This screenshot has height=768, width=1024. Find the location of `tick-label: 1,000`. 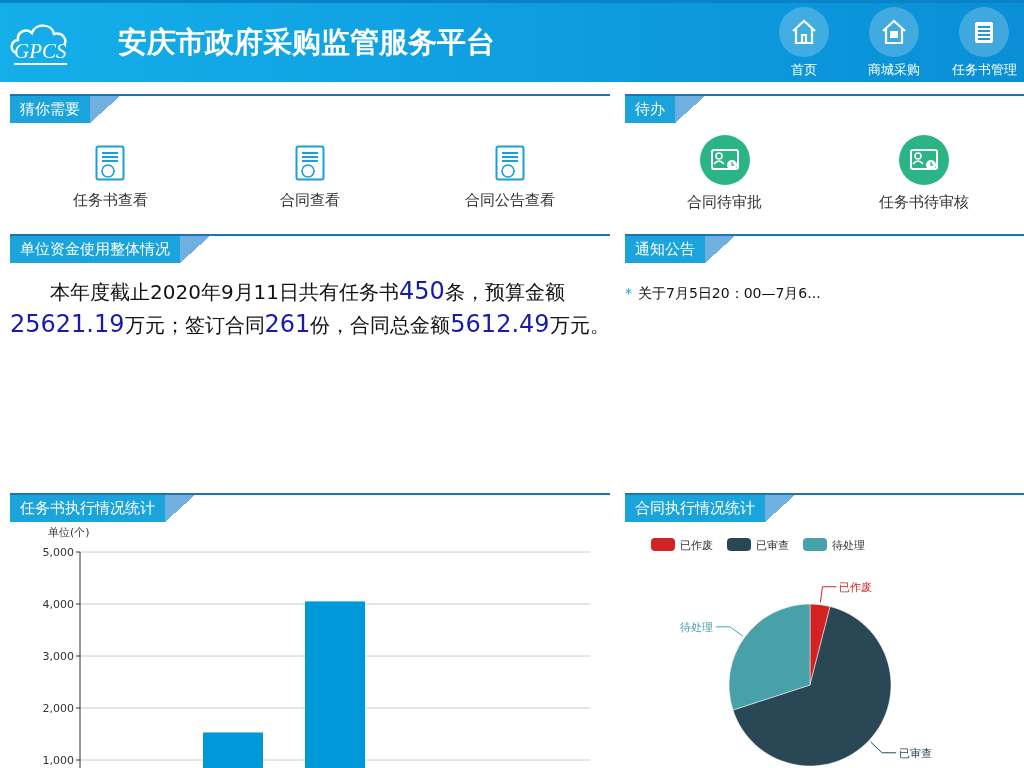

tick-label: 1,000 is located at coordinates (58, 760).